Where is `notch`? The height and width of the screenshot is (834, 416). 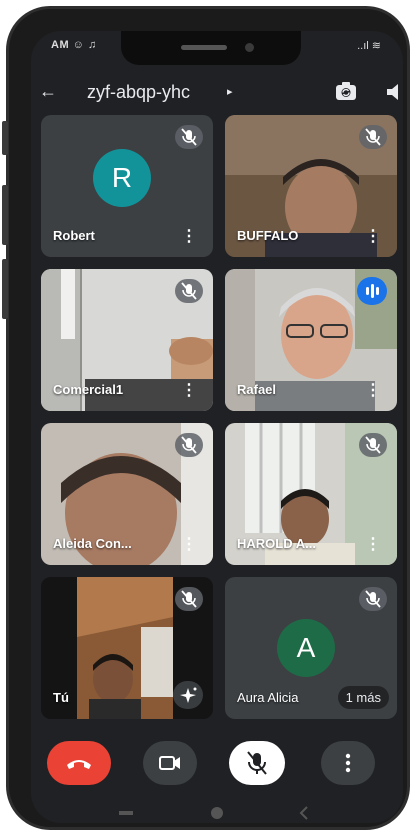 notch is located at coordinates (211, 48).